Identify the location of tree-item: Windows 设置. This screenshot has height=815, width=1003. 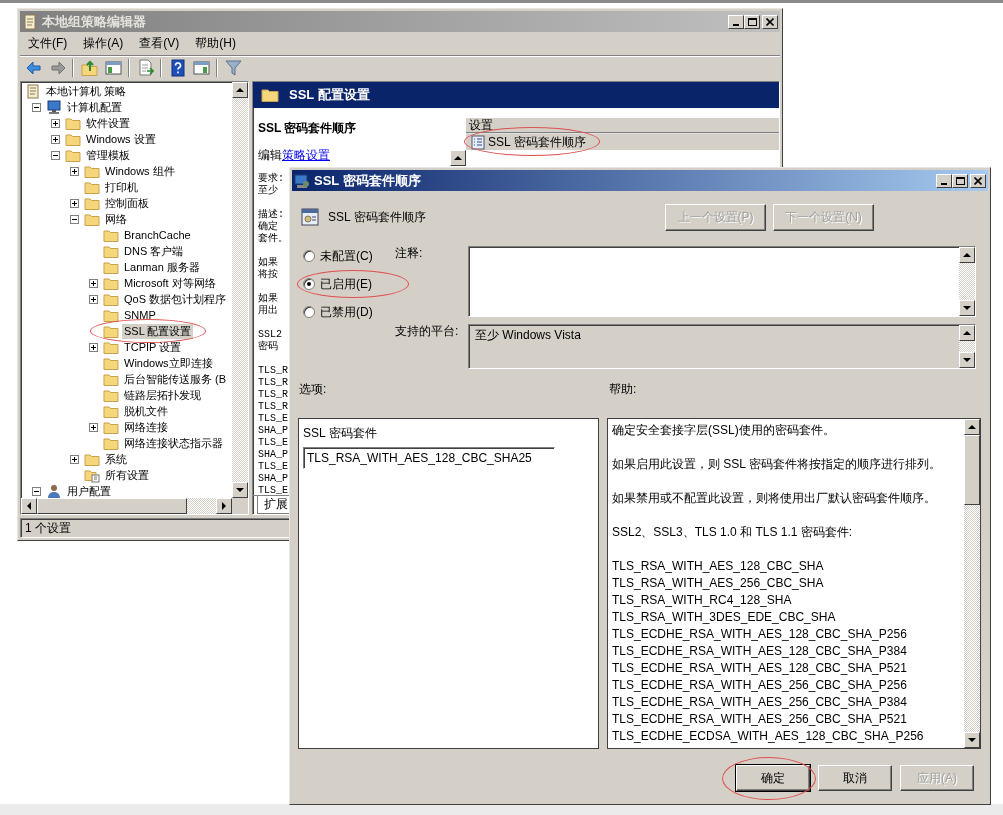
(121, 139).